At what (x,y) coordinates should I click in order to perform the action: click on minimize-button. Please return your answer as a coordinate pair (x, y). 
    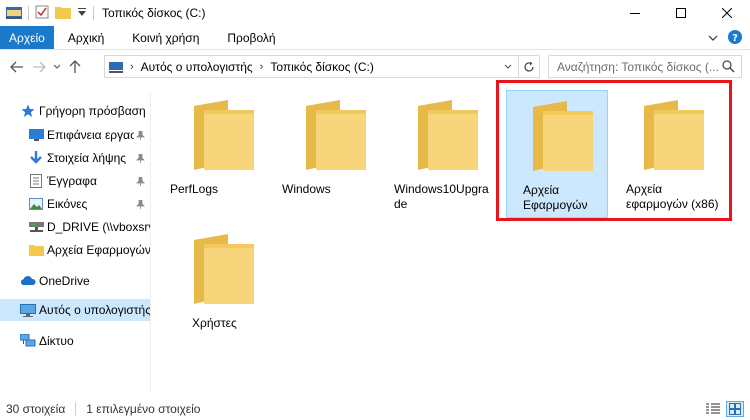
    Looking at the image, I should click on (635, 13).